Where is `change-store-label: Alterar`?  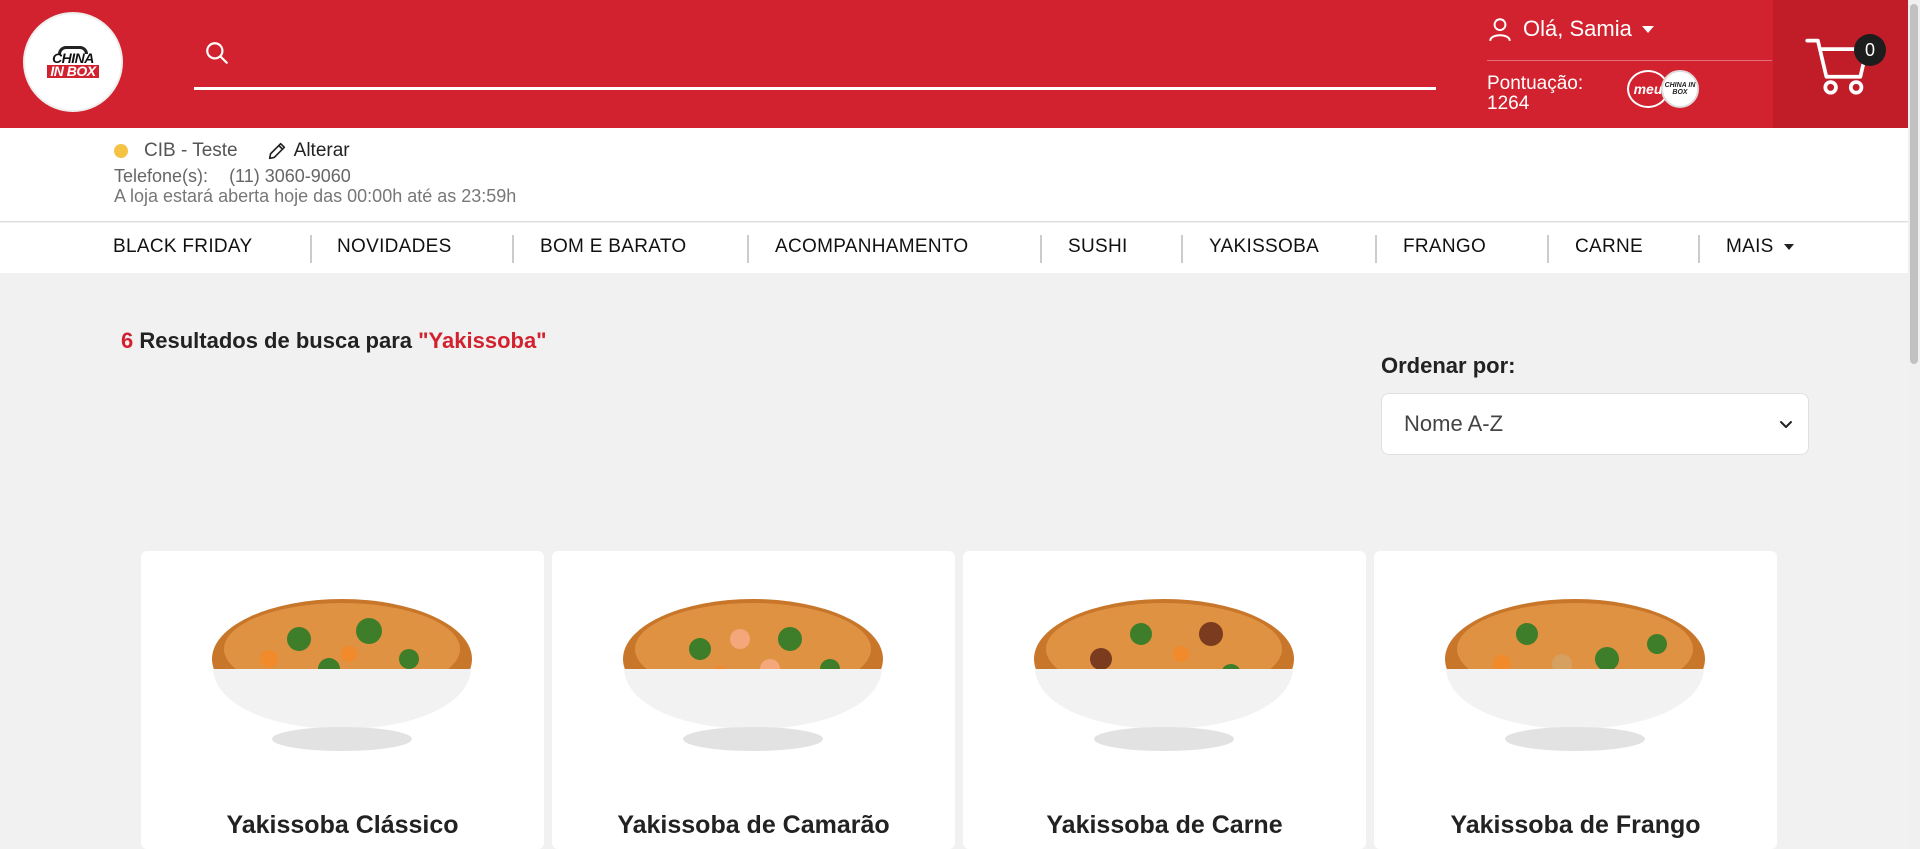
change-store-label: Alterar is located at coordinates (321, 150).